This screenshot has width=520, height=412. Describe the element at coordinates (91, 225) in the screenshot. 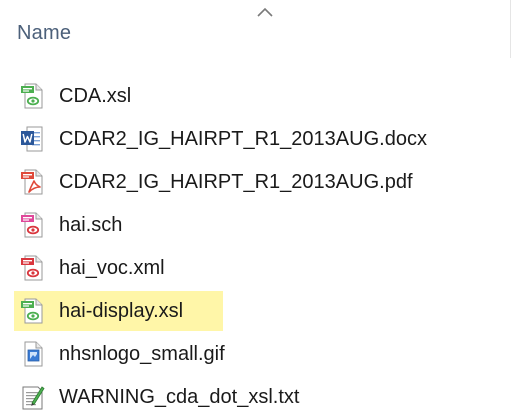

I see `file-name: hai.sch` at that location.